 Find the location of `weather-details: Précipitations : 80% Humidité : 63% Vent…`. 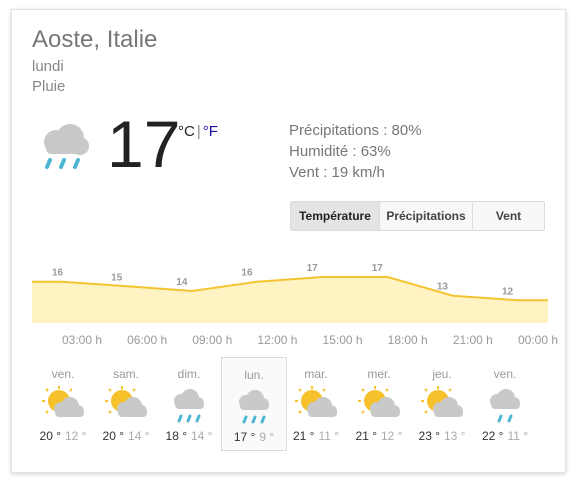

weather-details: Précipitations : 80% Humidité : 63% Vent… is located at coordinates (355, 151).